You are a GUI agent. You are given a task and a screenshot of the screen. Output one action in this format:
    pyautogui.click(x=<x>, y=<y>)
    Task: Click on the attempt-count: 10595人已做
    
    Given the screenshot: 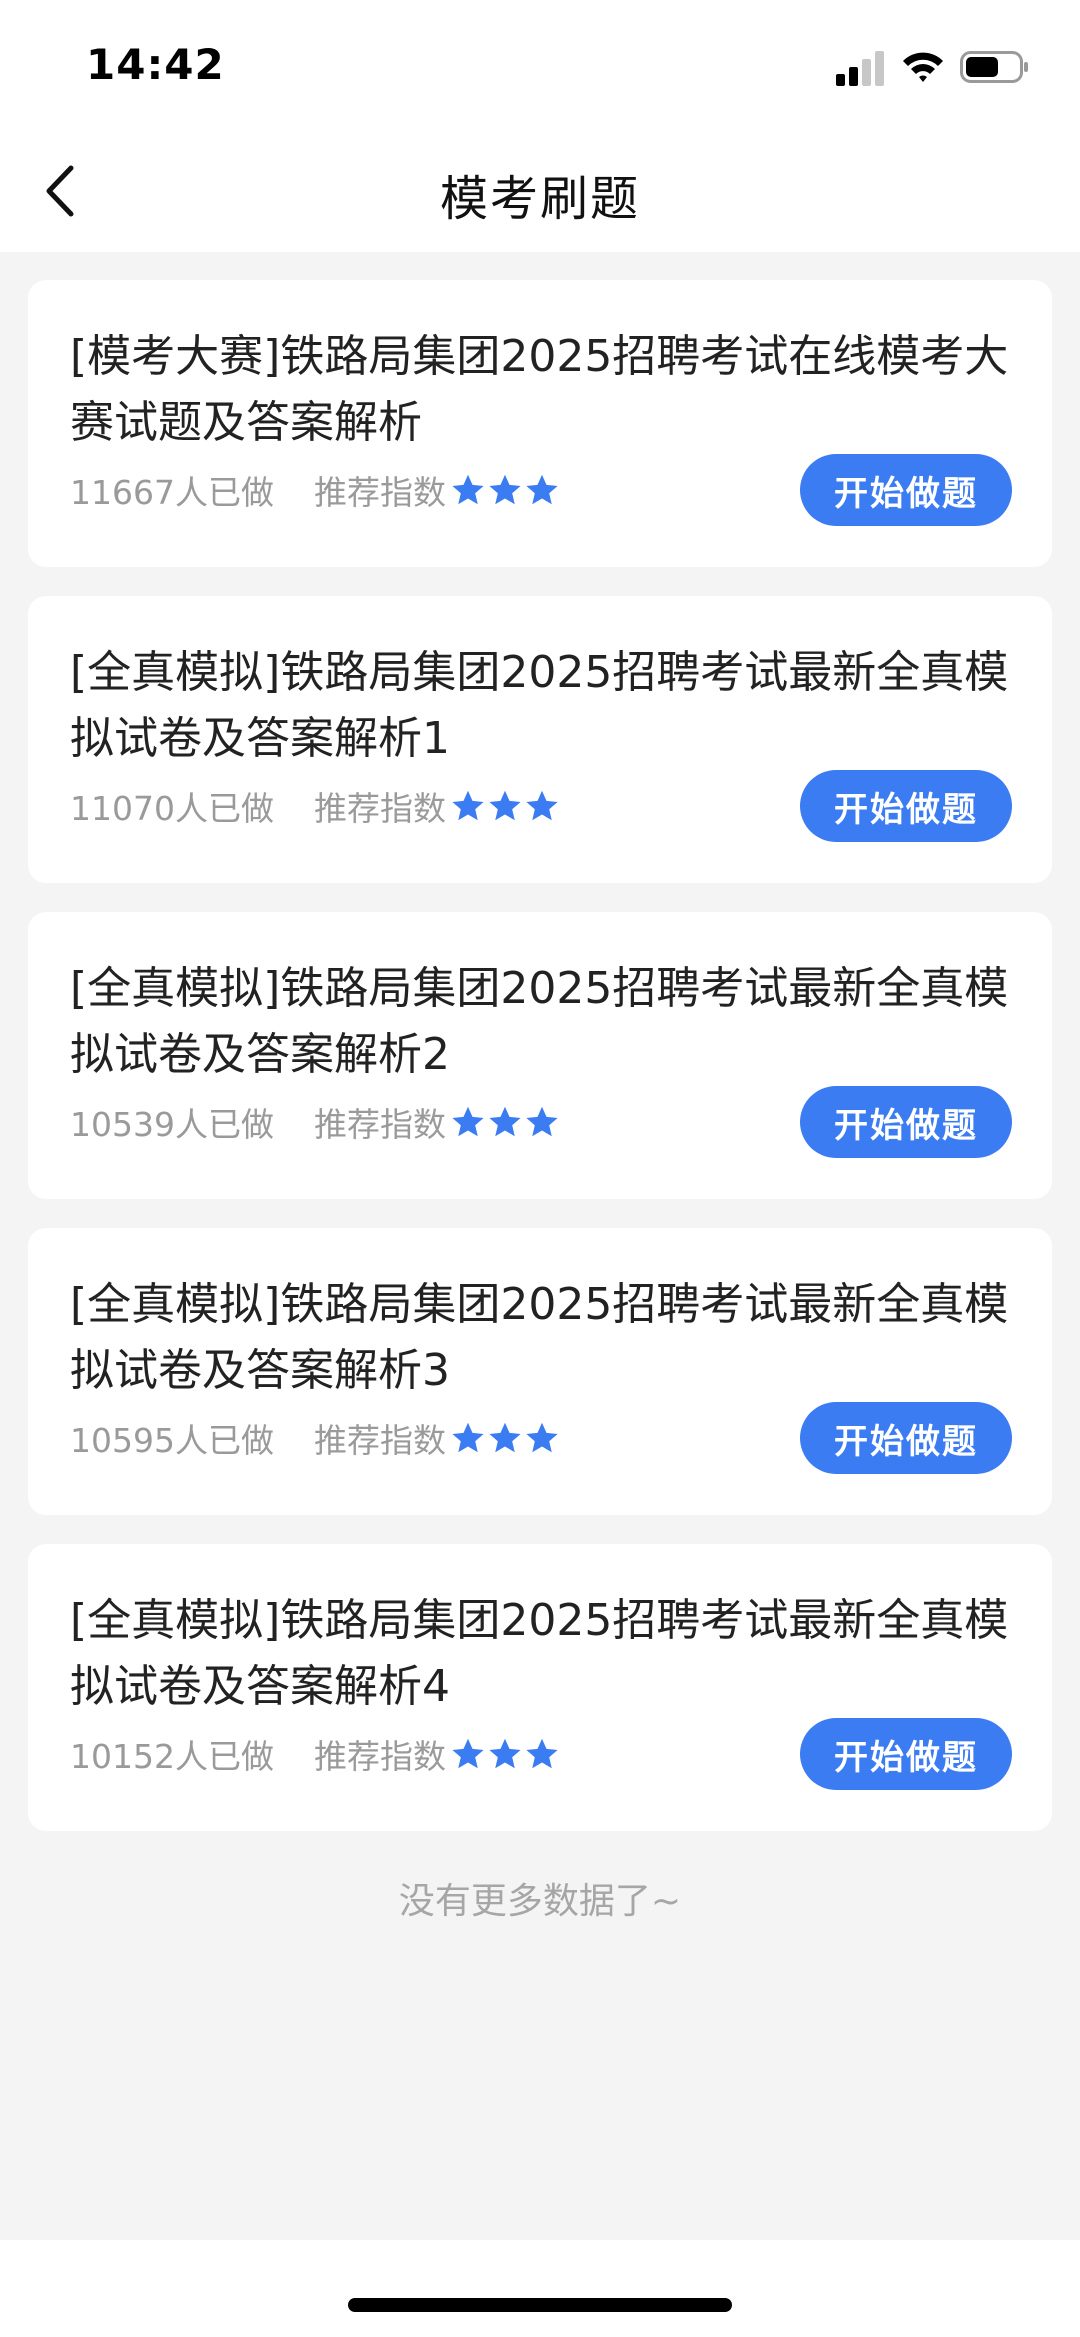 What is the action you would take?
    pyautogui.click(x=172, y=1440)
    